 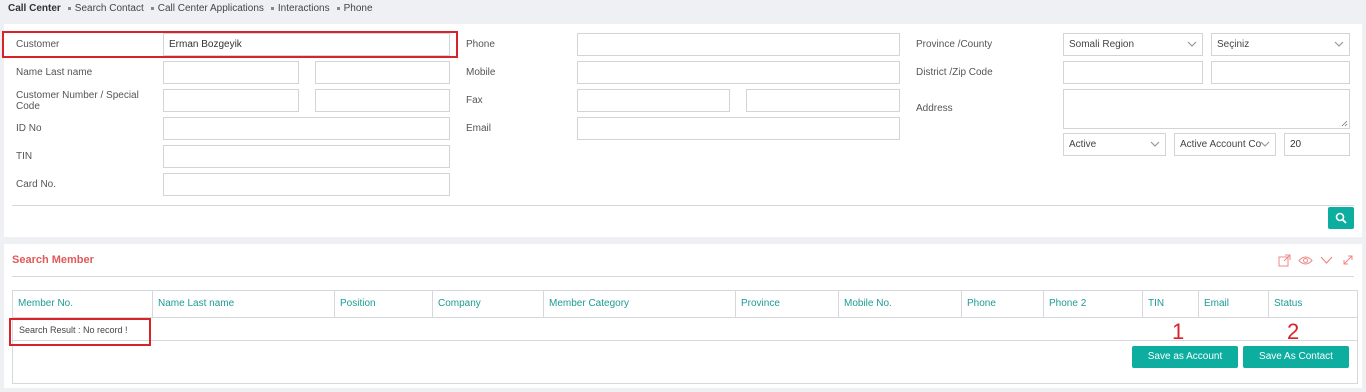 I want to click on column-company: Company, so click(x=488, y=304).